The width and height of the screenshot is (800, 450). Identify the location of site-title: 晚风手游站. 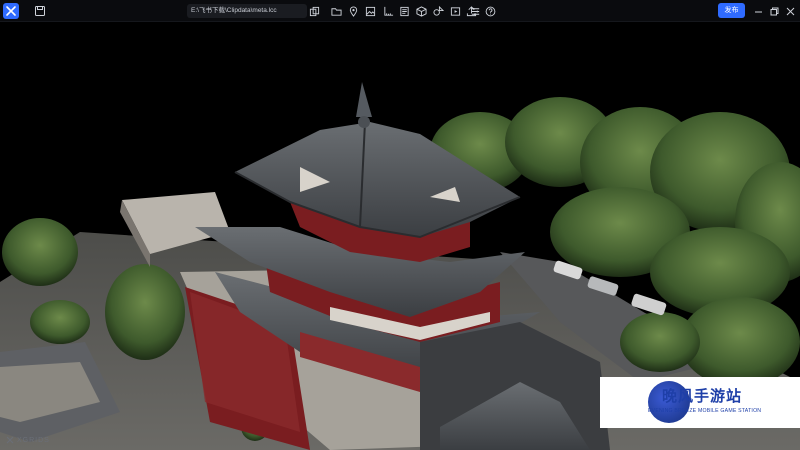
(702, 396).